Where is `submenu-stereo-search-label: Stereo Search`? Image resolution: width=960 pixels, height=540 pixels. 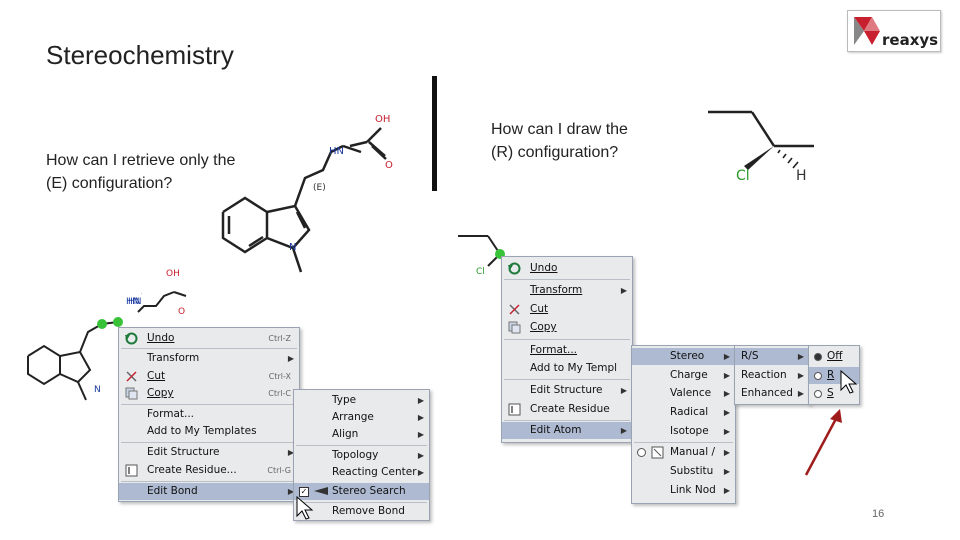
submenu-stereo-search-label: Stereo Search is located at coordinates (369, 491).